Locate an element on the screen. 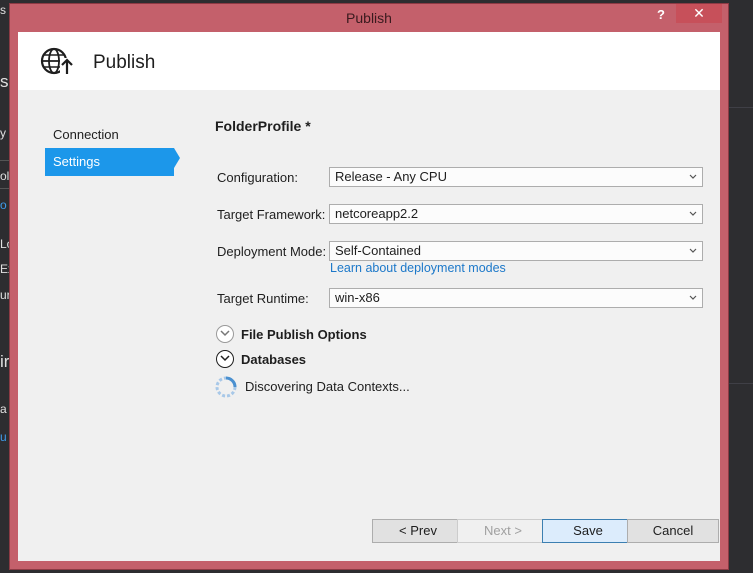 The height and width of the screenshot is (573, 753). save-button: Save is located at coordinates (588, 531).